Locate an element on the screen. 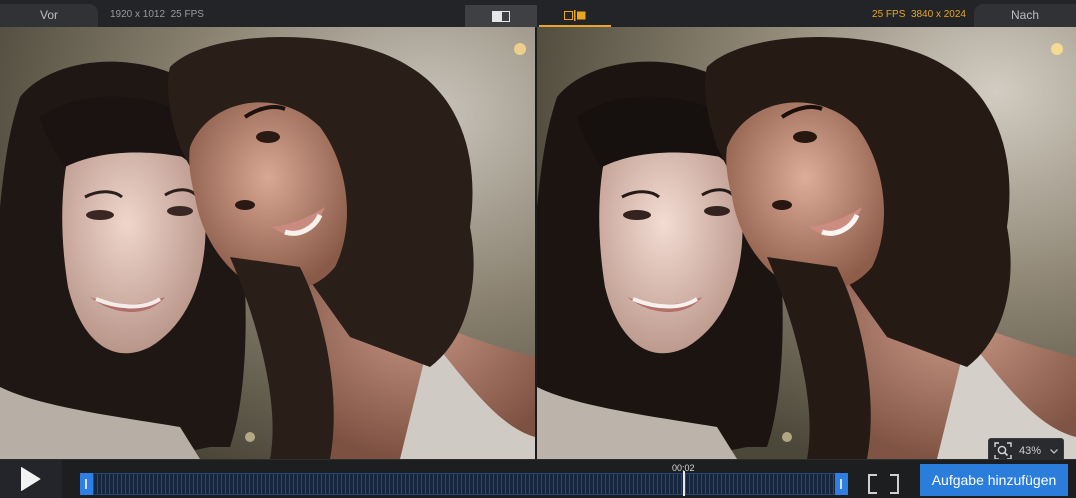  player-bar: 00:02 Aufgabe hinzufügen is located at coordinates (538, 478).